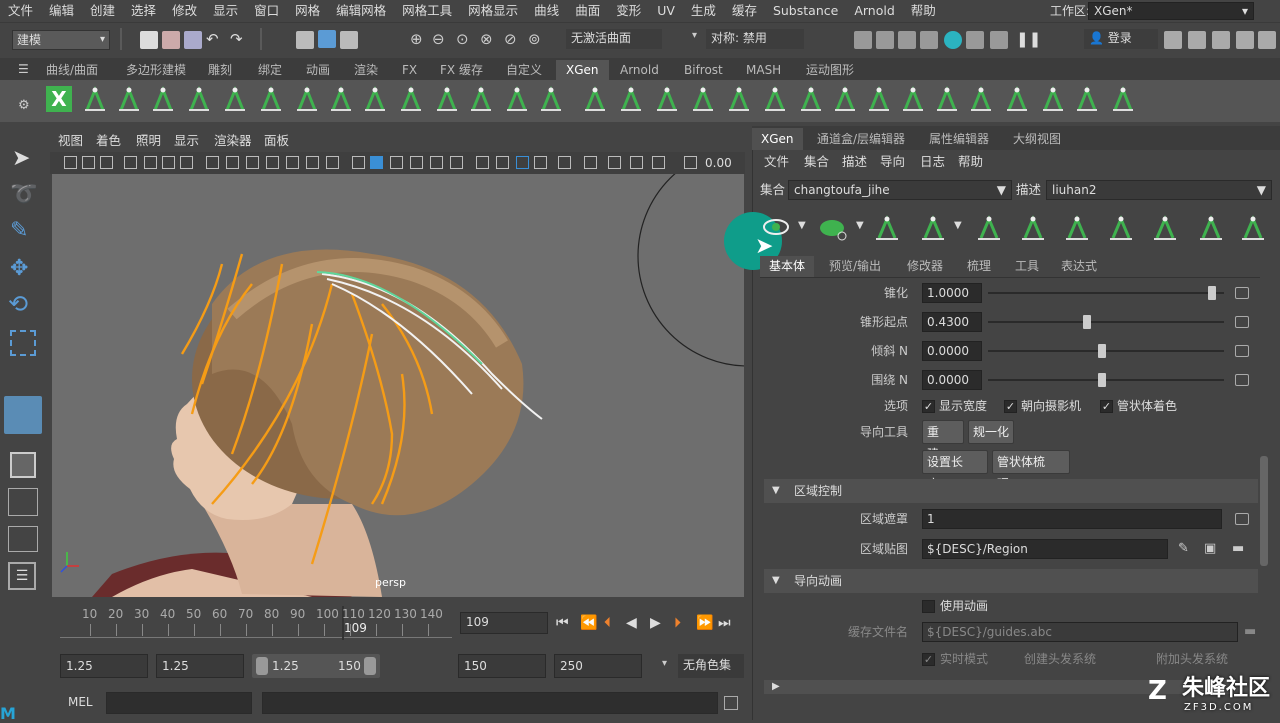 This screenshot has width=1280, height=723. What do you see at coordinates (874, 11) in the screenshot?
I see `menu-item: Arnold` at bounding box center [874, 11].